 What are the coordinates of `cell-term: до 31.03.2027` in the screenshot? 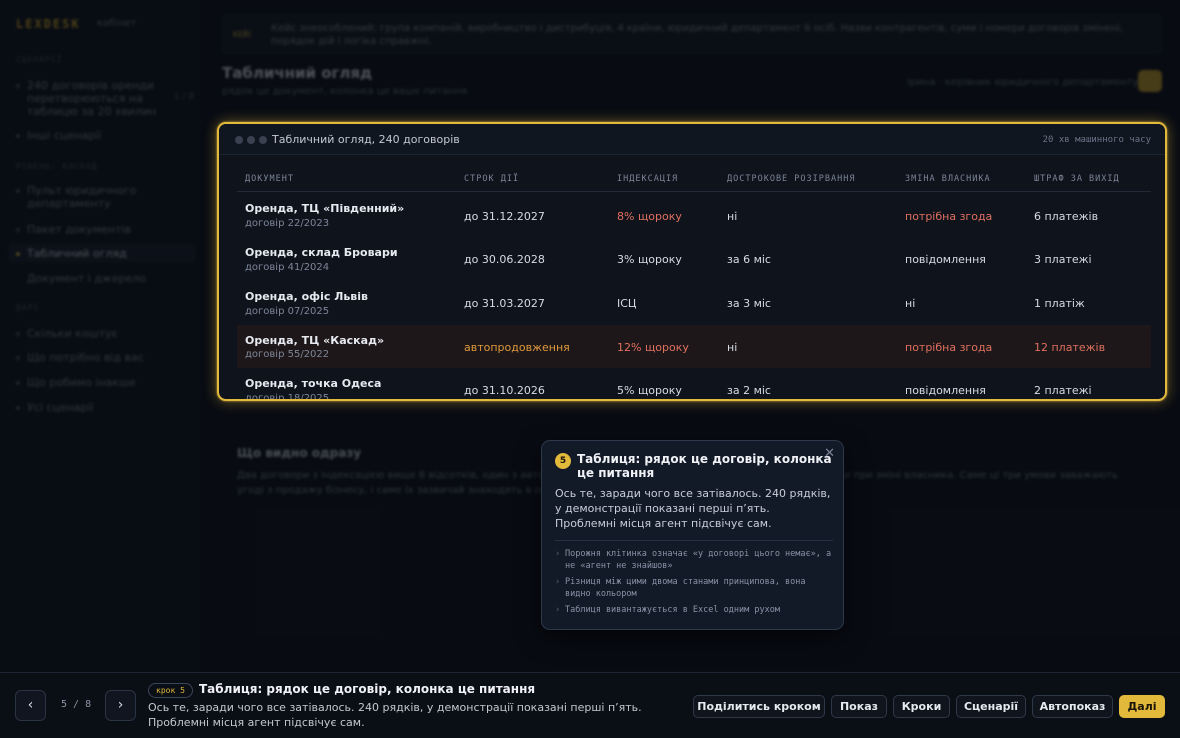 It's located at (504, 303).